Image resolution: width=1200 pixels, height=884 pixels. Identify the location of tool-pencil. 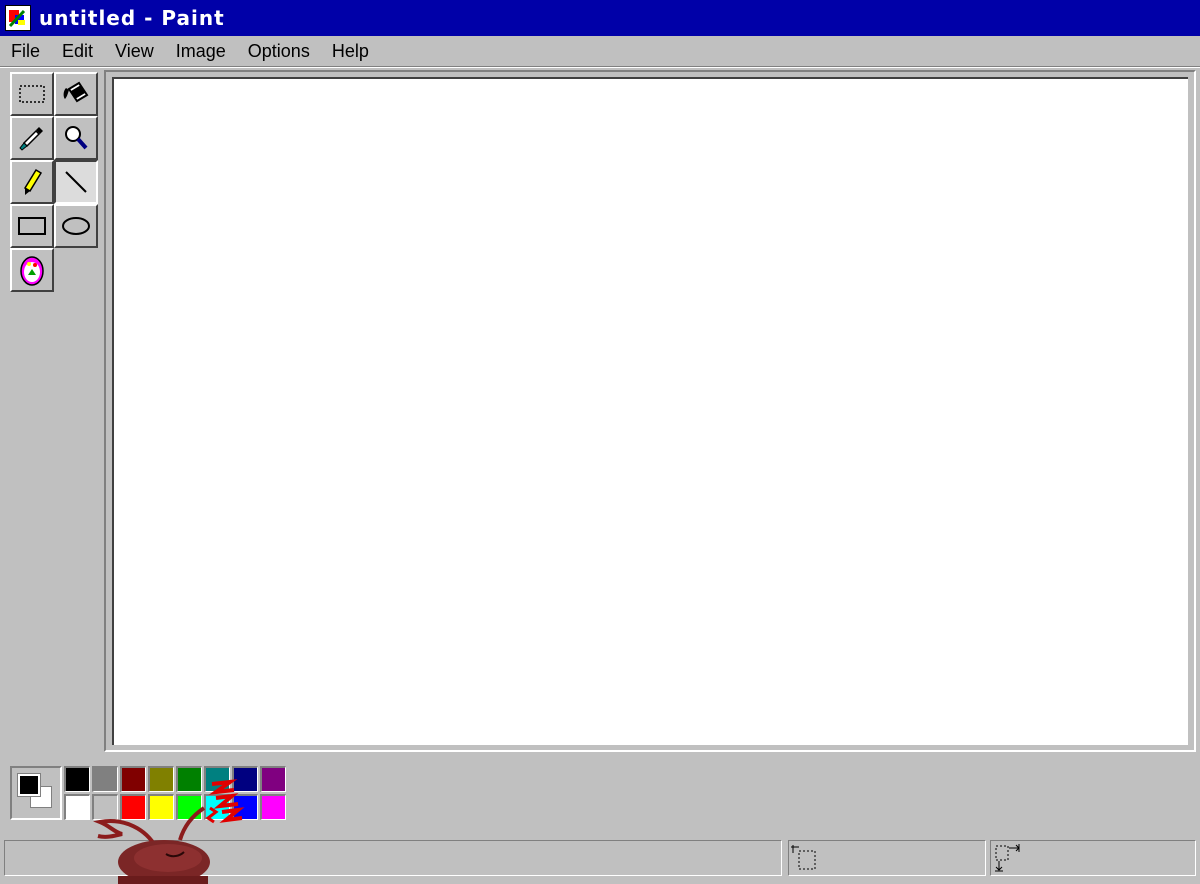
(32, 182).